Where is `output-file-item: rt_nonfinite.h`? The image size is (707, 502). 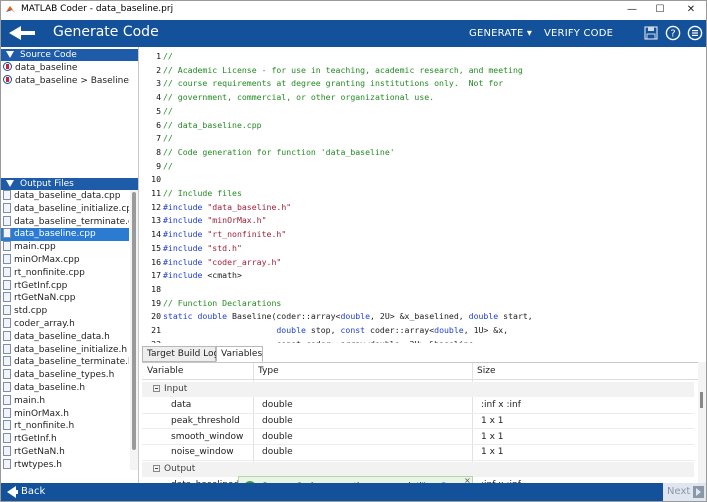 output-file-item: rt_nonfinite.h is located at coordinates (65, 426).